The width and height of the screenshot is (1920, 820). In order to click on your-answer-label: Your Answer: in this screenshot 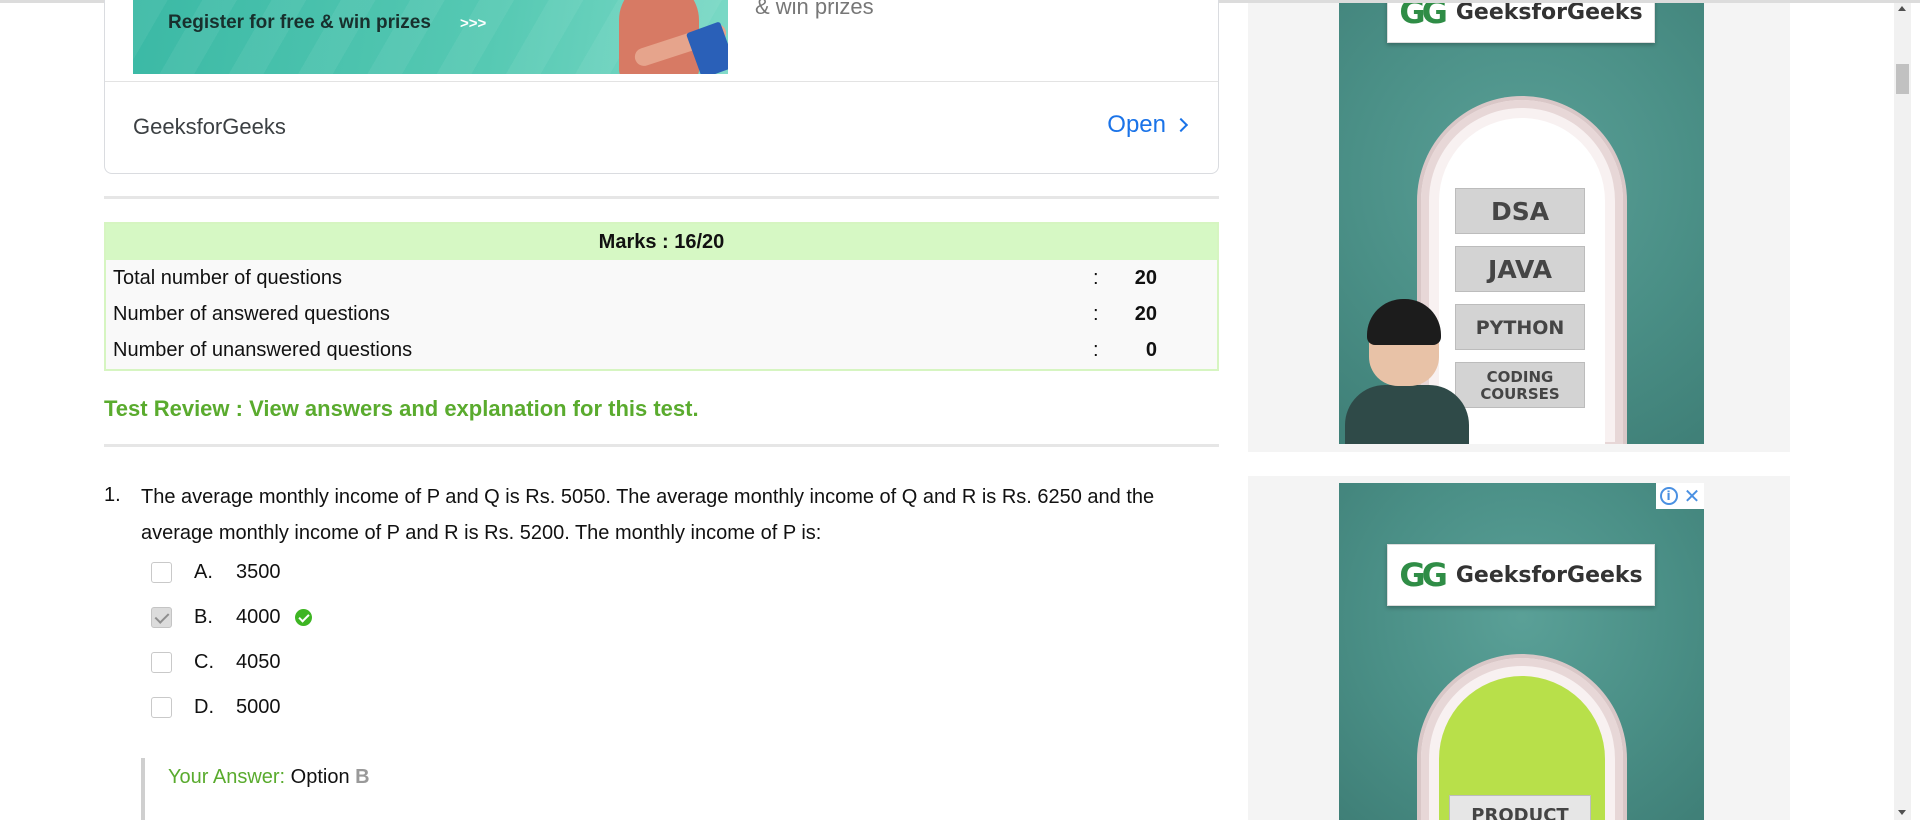, I will do `click(227, 777)`.